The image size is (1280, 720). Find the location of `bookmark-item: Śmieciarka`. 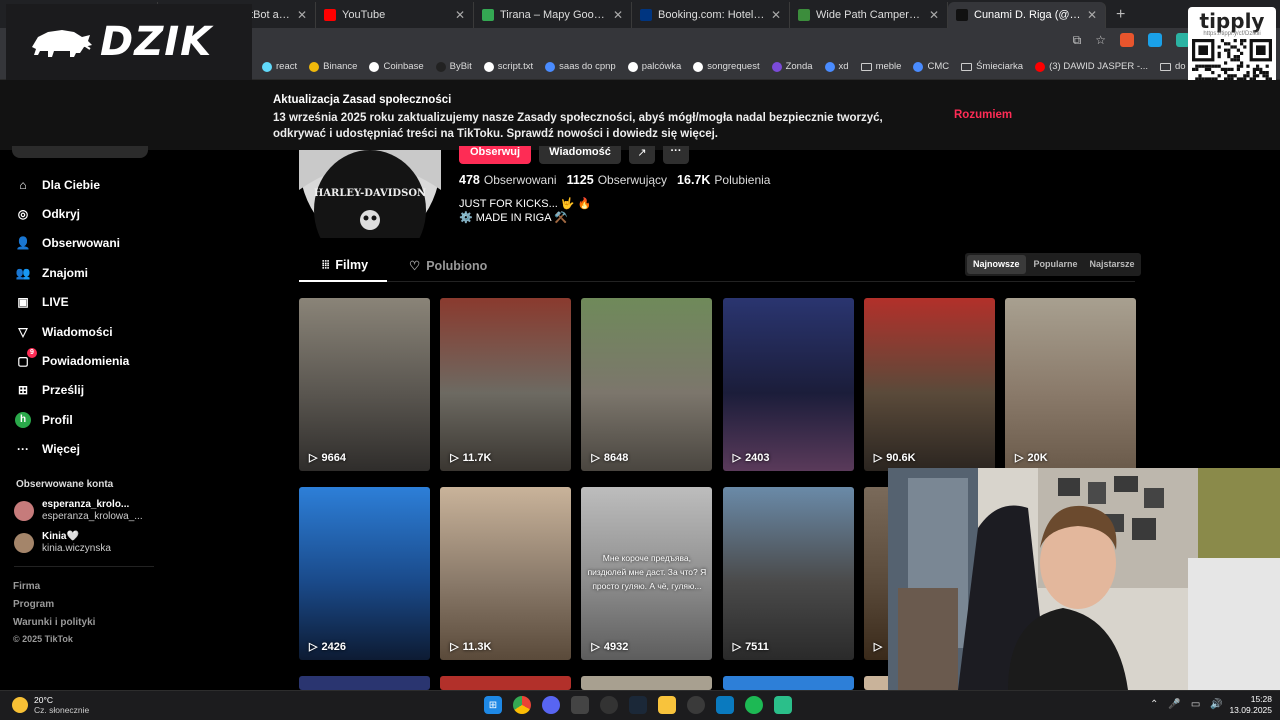

bookmark-item: Śmieciarka is located at coordinates (992, 66).